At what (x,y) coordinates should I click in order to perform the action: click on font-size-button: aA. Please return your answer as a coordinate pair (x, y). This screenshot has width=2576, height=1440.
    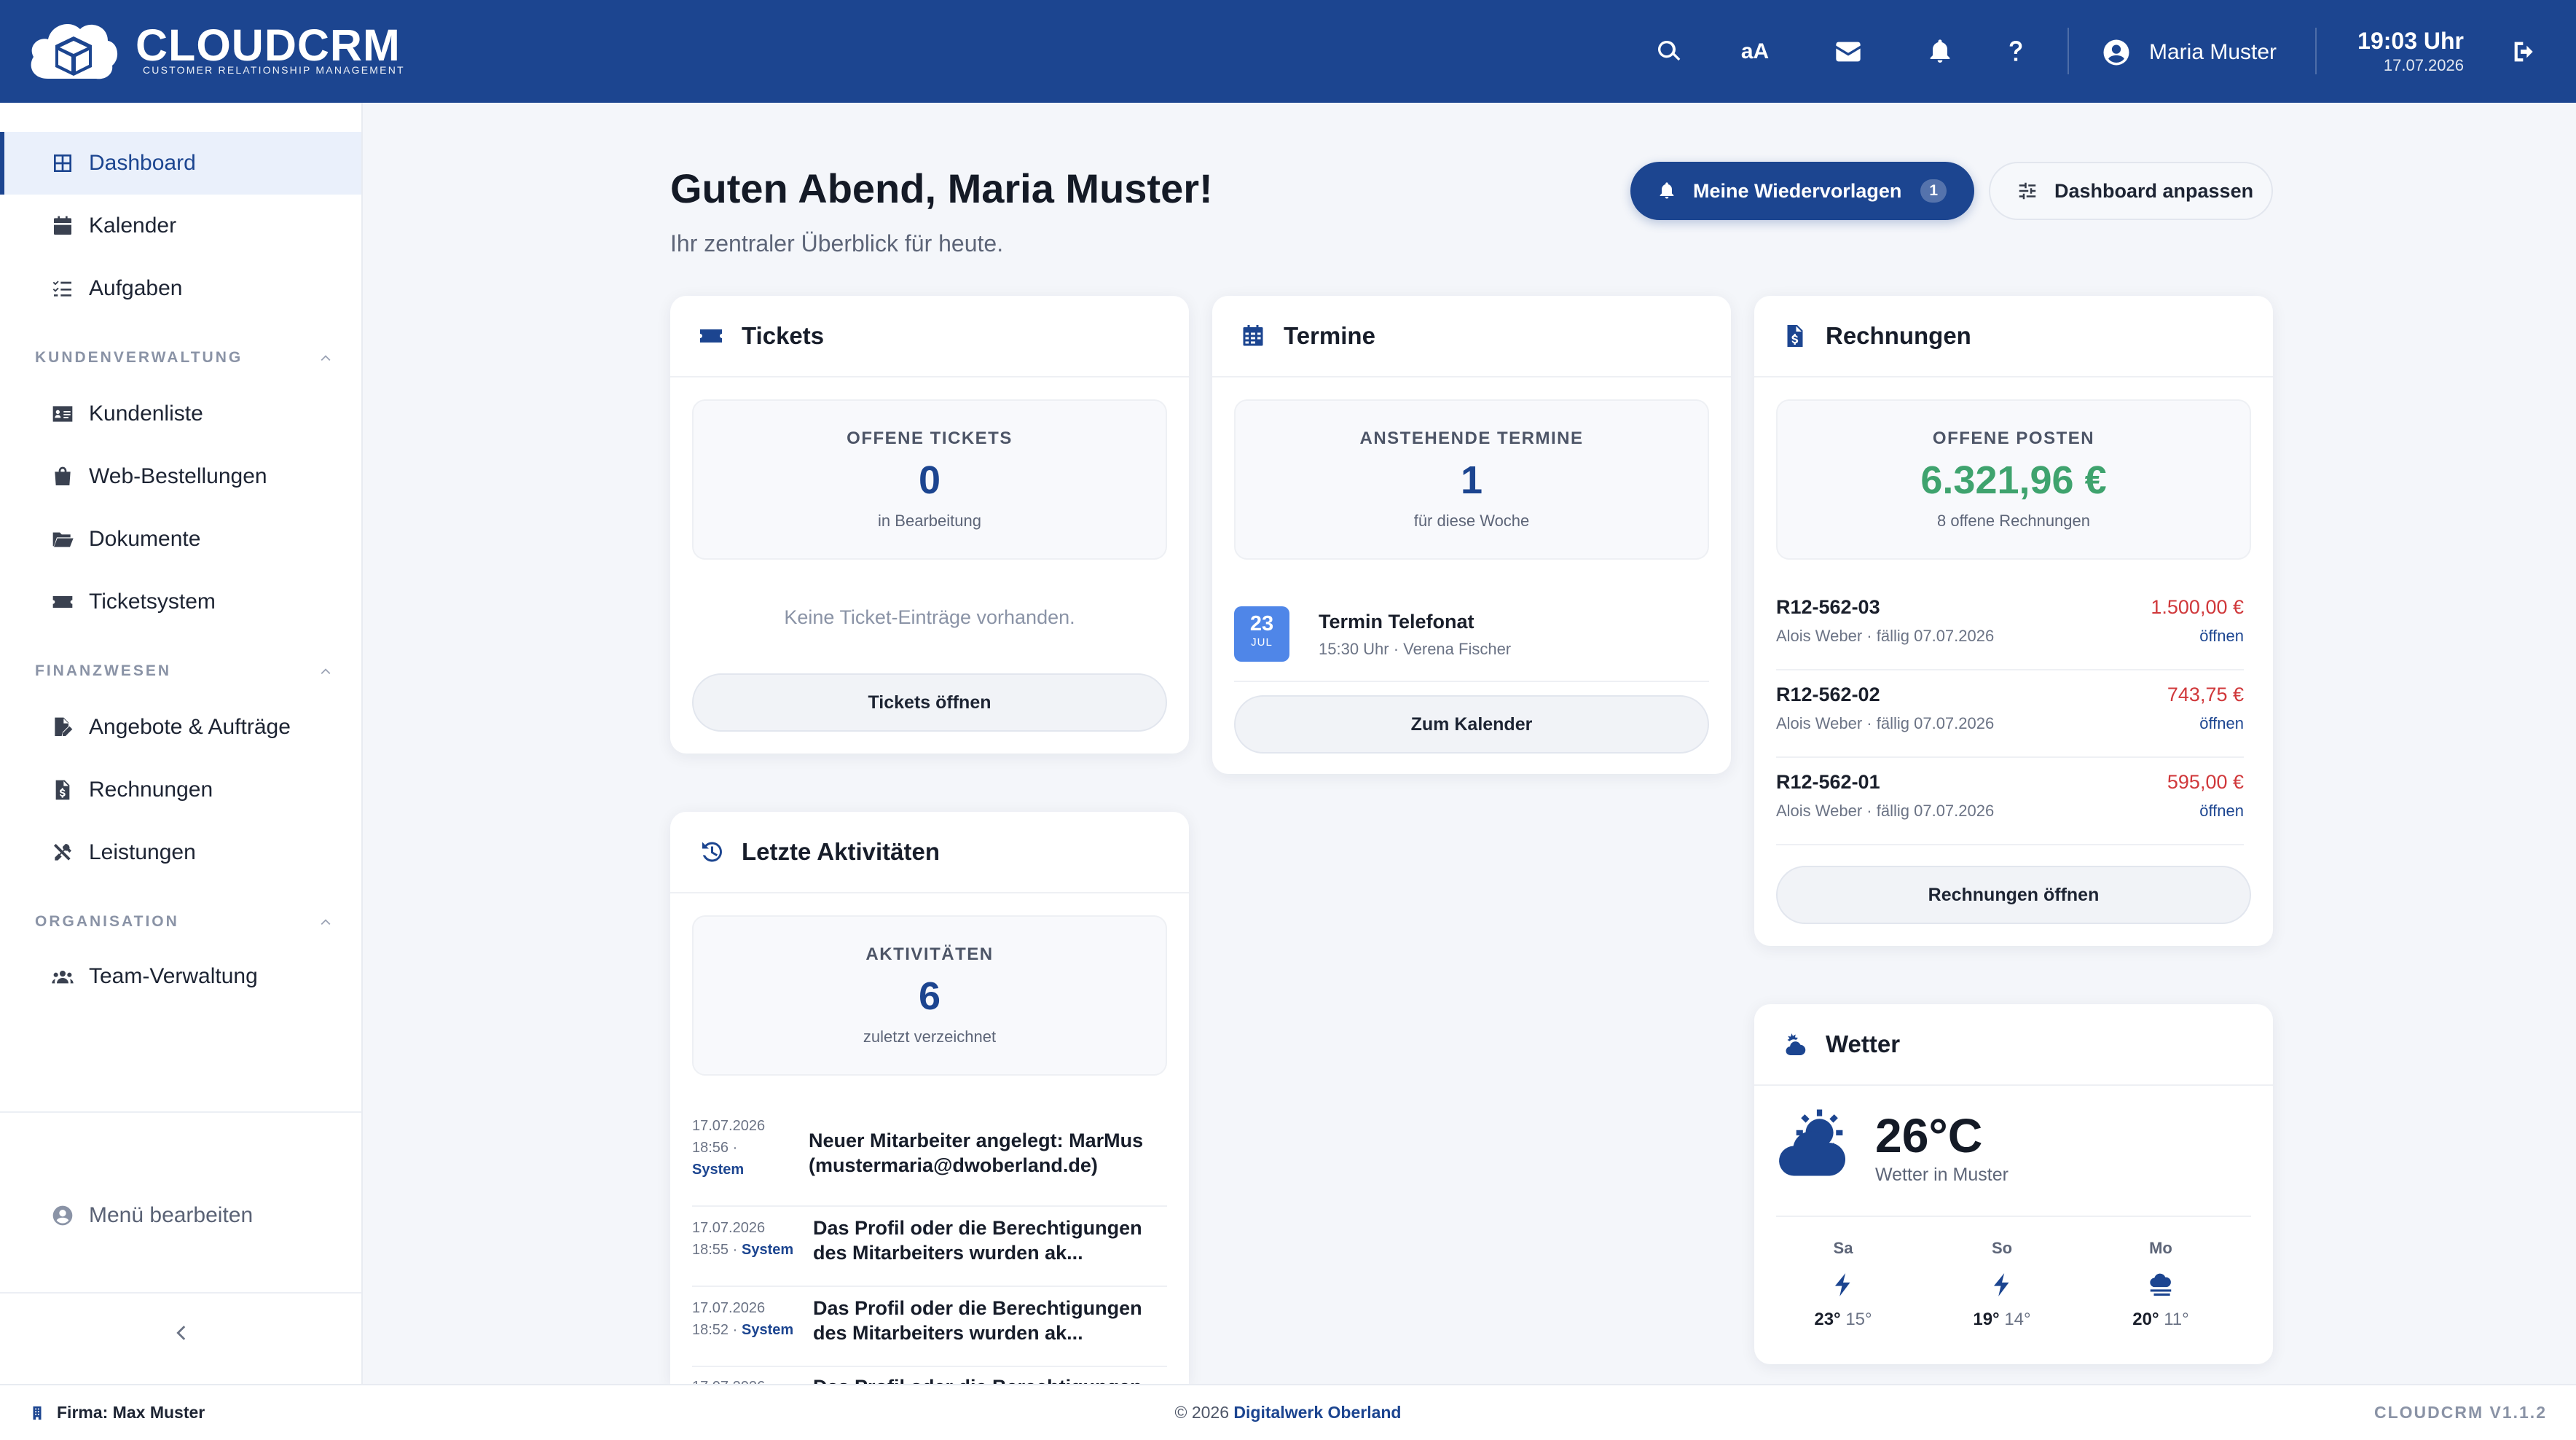
    Looking at the image, I should click on (1755, 52).